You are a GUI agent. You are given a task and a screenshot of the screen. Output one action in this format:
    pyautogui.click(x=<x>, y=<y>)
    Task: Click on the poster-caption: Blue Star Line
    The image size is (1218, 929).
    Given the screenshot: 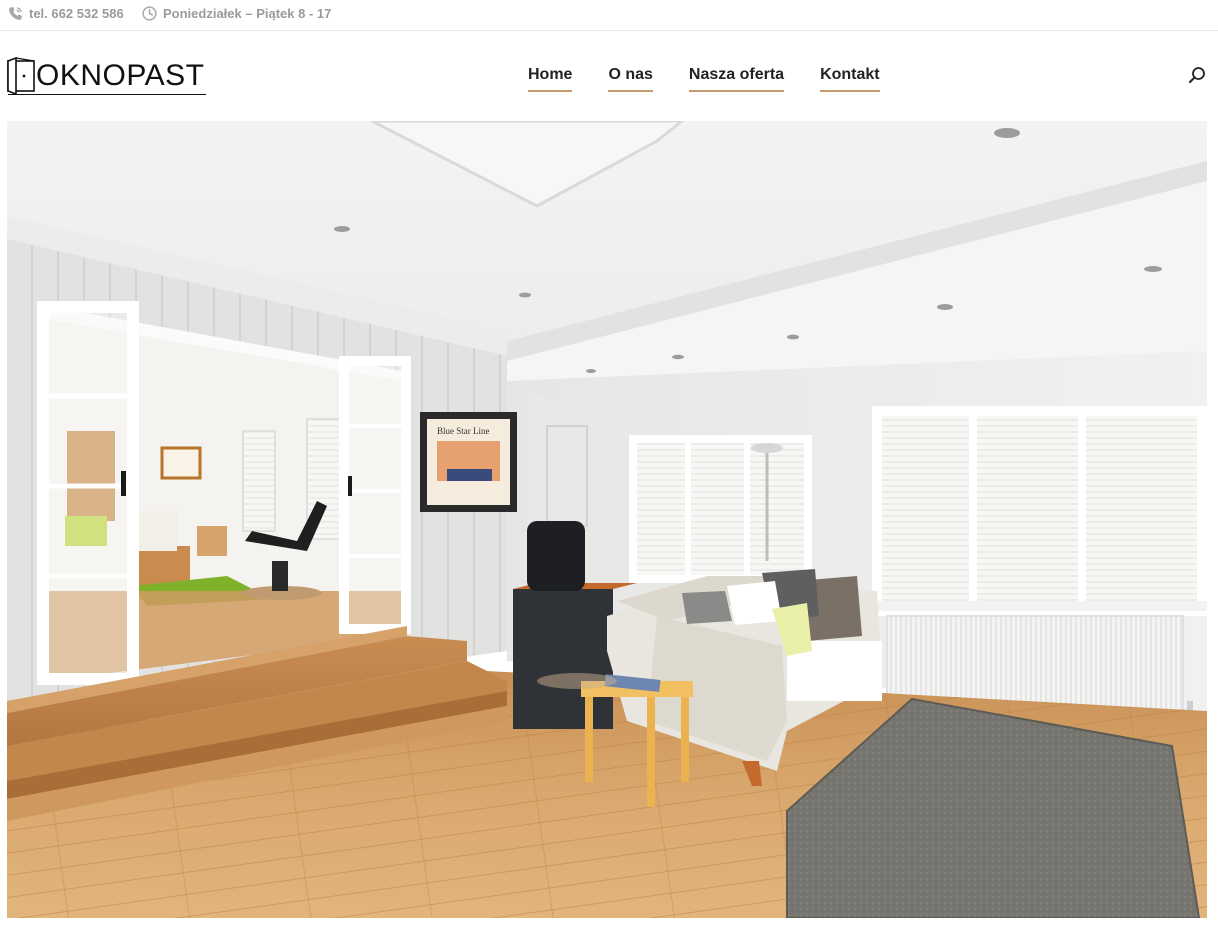 What is the action you would take?
    pyautogui.click(x=463, y=431)
    